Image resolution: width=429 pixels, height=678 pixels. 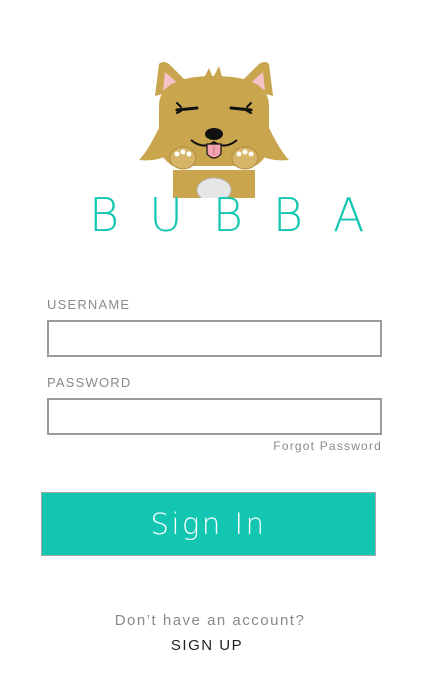 I want to click on no-account-text: Don’t have an account?, so click(x=210, y=620).